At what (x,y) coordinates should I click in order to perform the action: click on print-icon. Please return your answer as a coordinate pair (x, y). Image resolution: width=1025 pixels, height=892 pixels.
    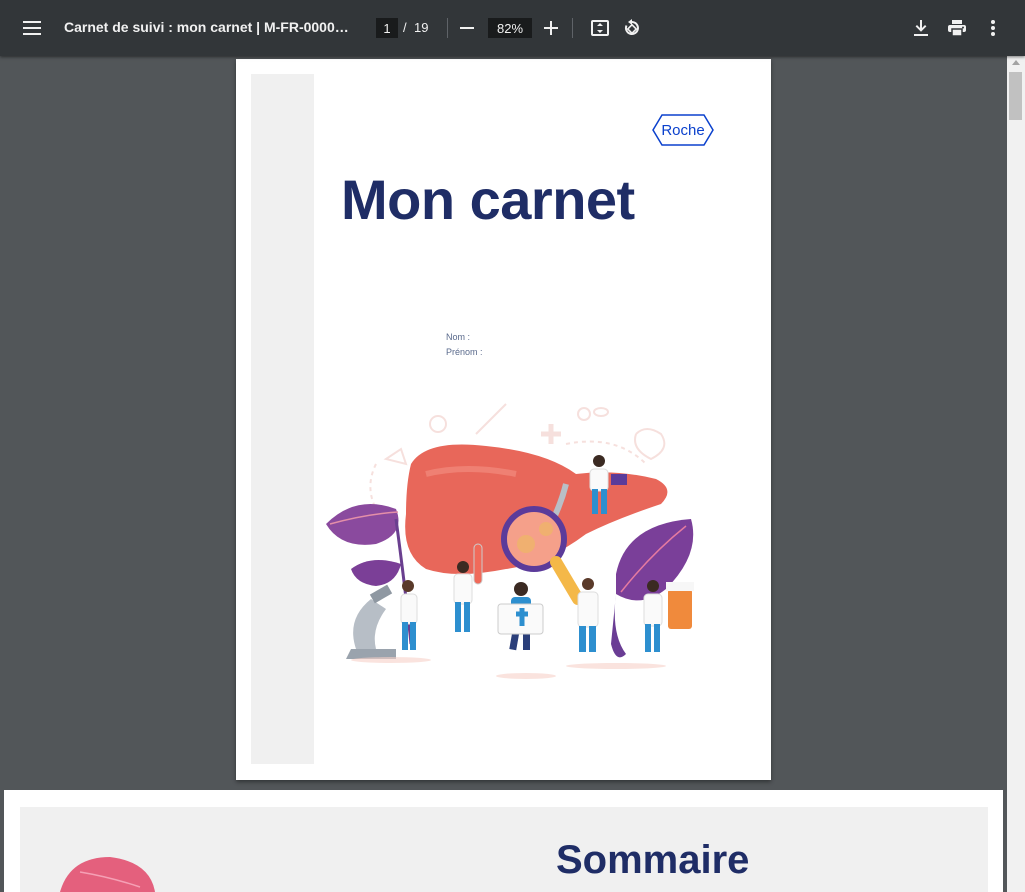
    Looking at the image, I should click on (957, 28).